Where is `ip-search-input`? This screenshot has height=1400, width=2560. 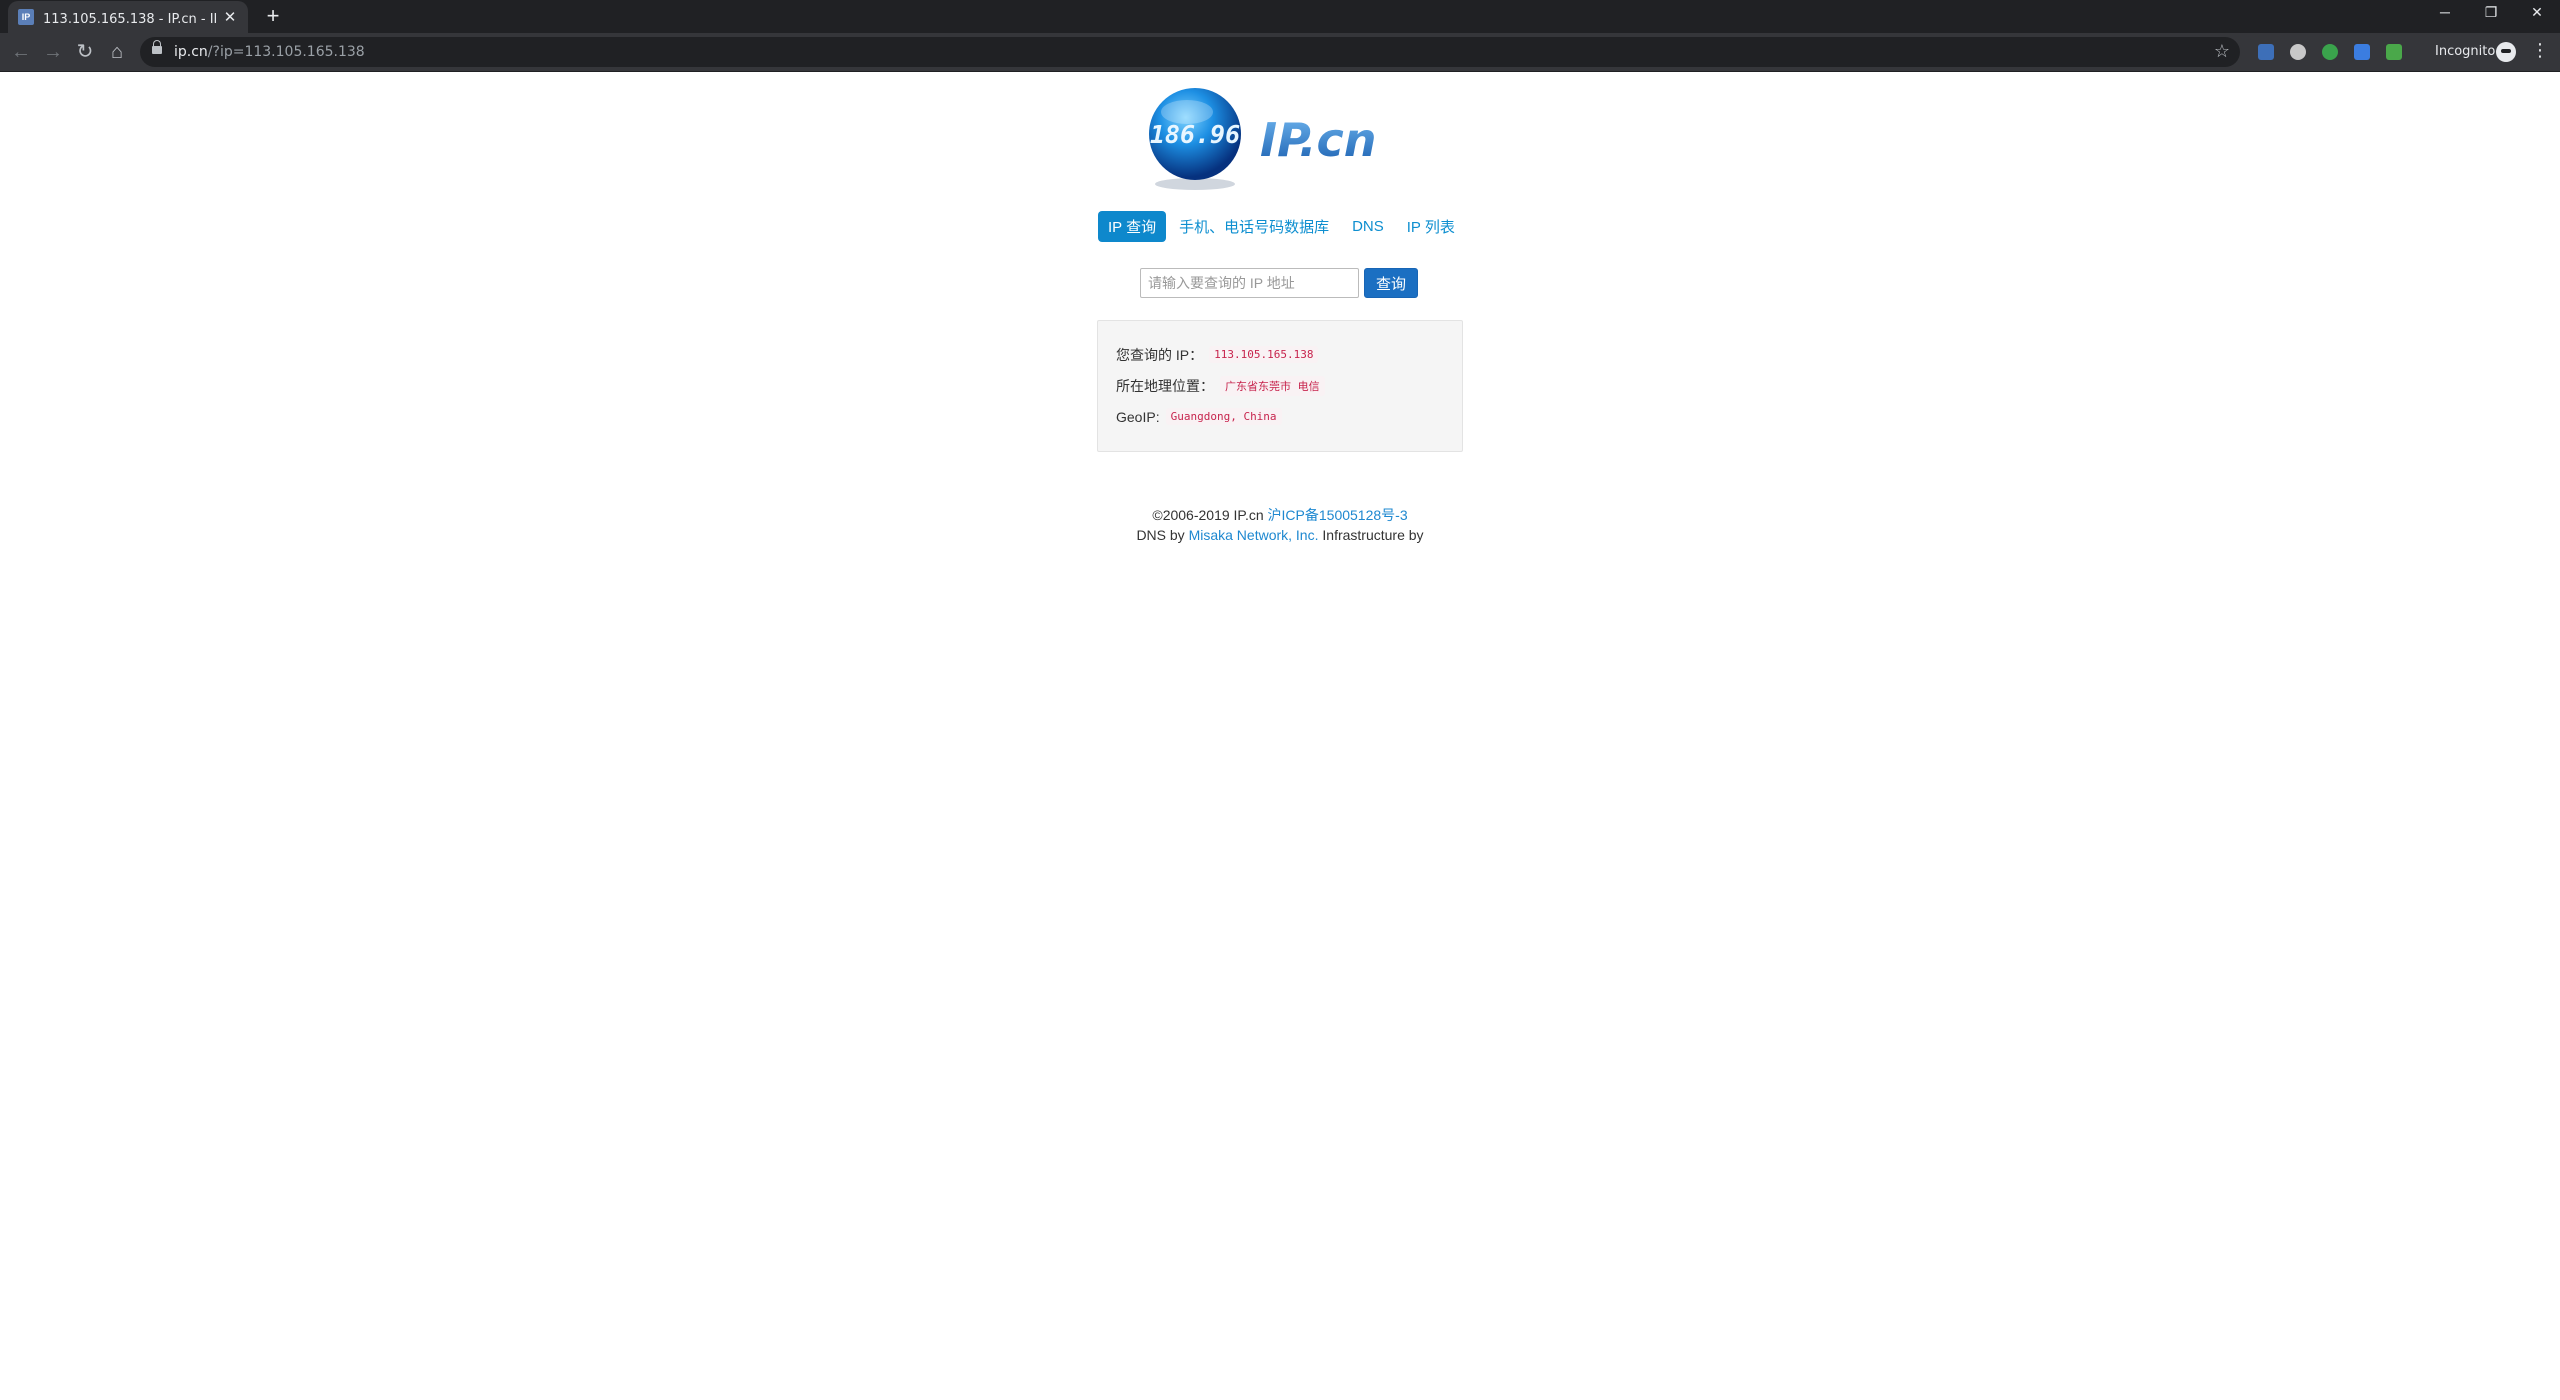 ip-search-input is located at coordinates (1249, 283).